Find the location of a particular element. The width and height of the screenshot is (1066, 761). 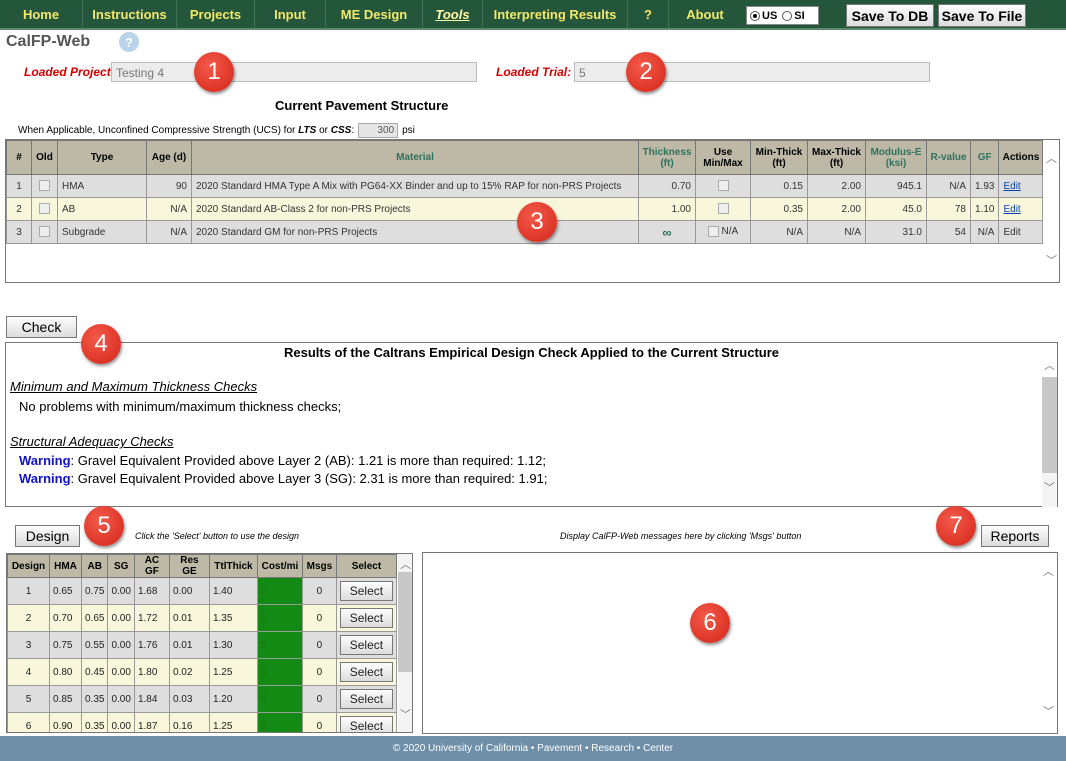

cell-ac-gf: 1.76 is located at coordinates (151, 645).